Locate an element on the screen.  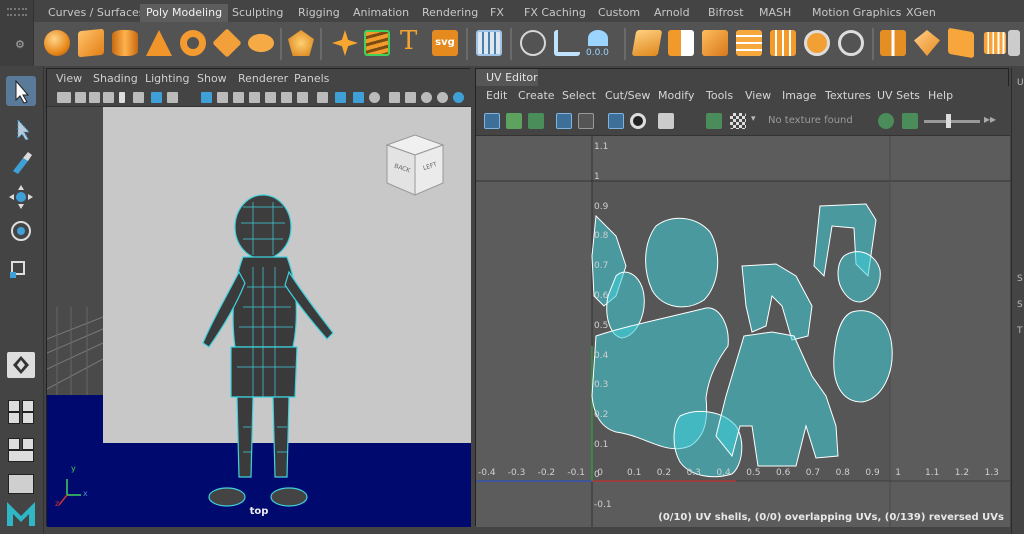
planar-map-icon is located at coordinates (1014, 43).